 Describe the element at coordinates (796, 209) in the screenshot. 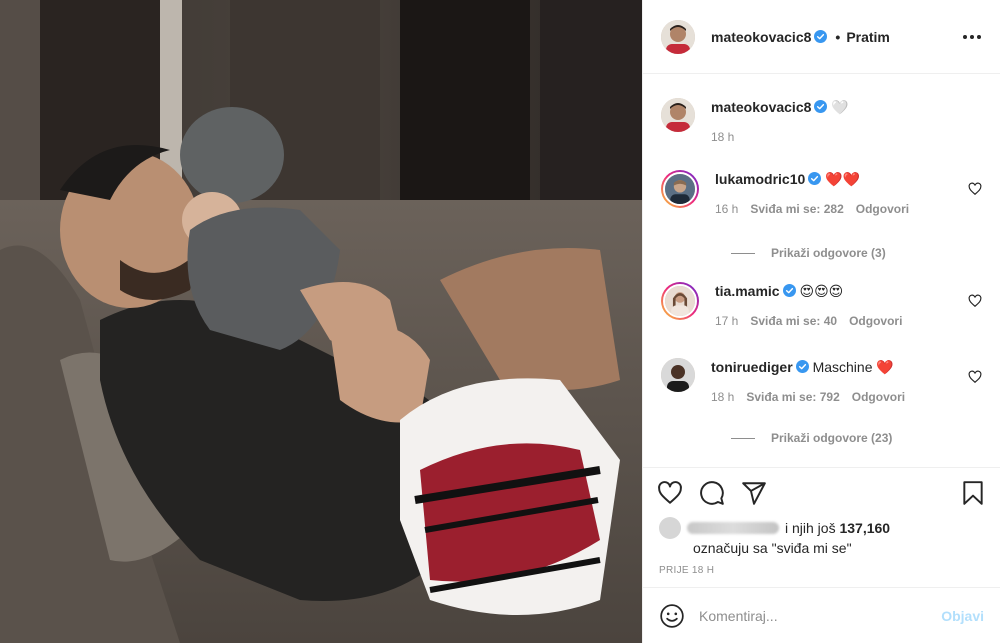

I see `comment-like-count: Sviđa mi se: 282` at that location.